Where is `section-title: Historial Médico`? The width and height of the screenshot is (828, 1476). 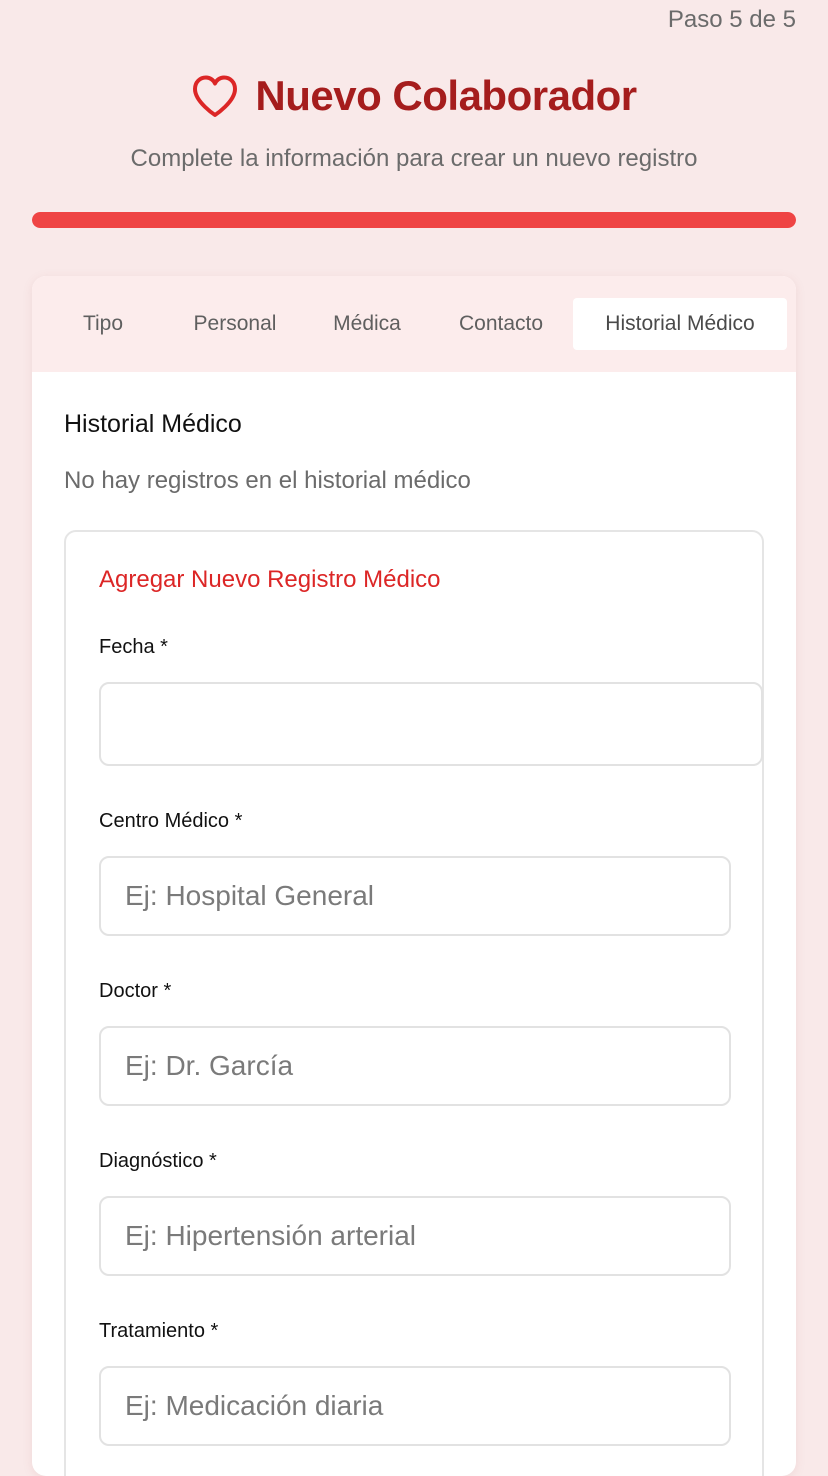 section-title: Historial Médico is located at coordinates (153, 424).